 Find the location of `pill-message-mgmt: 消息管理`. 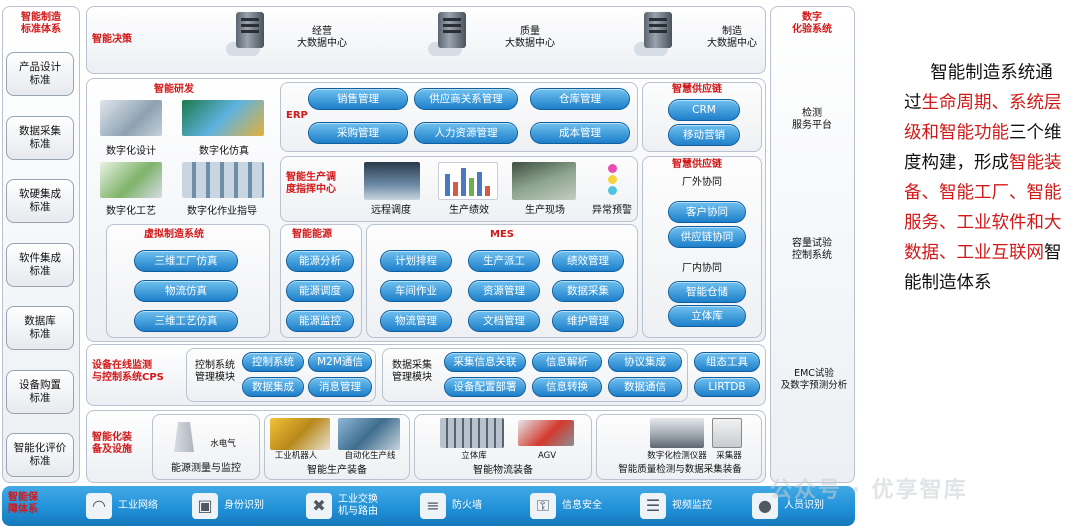

pill-message-mgmt: 消息管理 is located at coordinates (340, 387).